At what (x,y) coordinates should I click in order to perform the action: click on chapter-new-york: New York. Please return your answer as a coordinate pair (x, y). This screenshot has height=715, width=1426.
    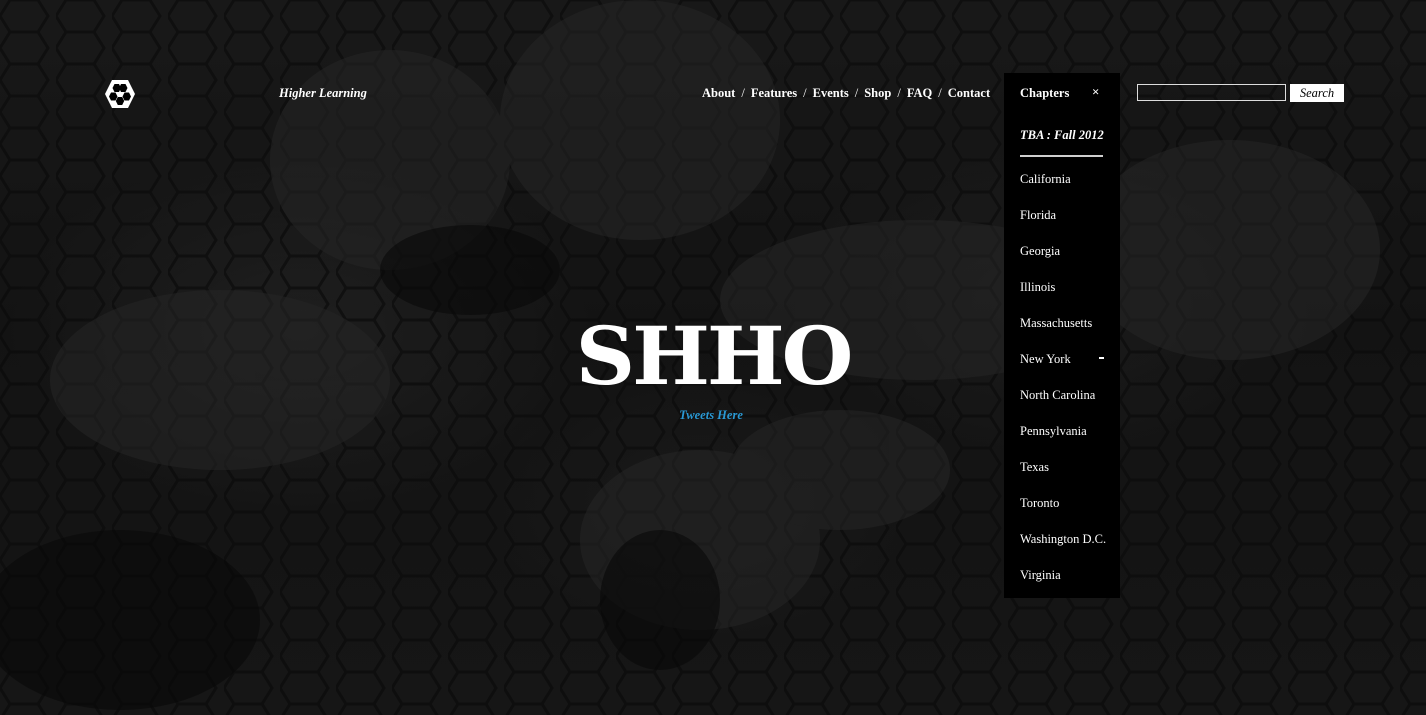
    Looking at the image, I should click on (1063, 369).